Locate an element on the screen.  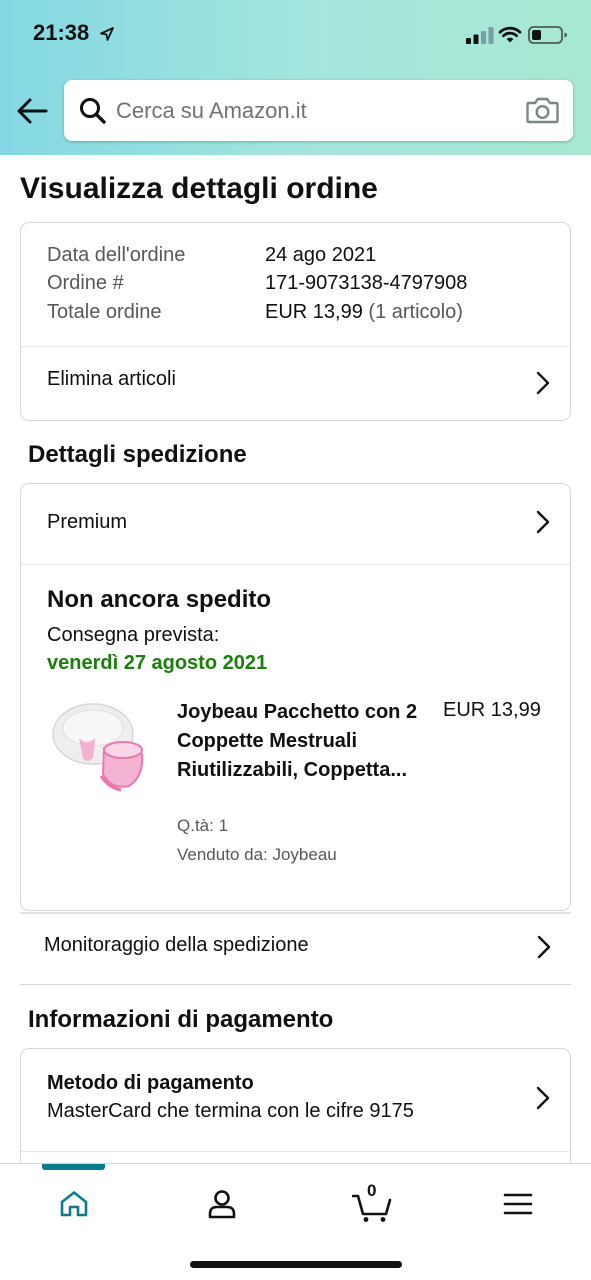
product-price: EUR 13,99 is located at coordinates (492, 710).